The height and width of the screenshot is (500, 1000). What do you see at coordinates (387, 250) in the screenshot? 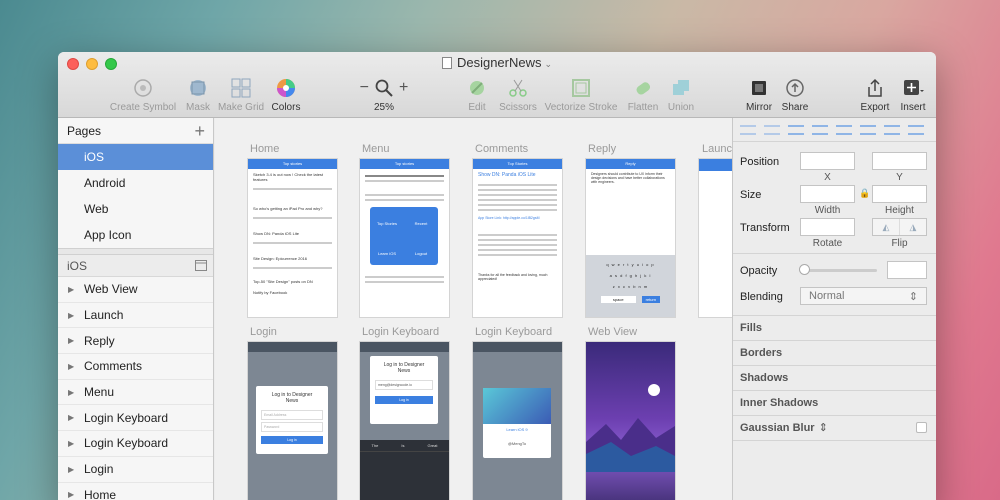
I see `menu-learn-ios: Learn iOS` at bounding box center [387, 250].